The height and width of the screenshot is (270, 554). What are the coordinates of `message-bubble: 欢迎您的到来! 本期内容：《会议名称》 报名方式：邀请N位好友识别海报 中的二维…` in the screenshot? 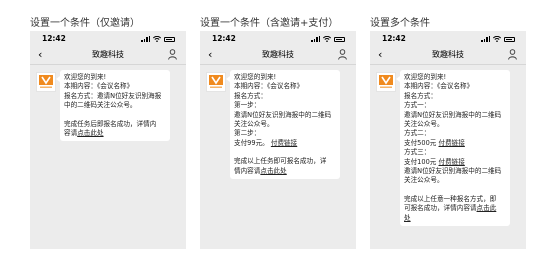 It's located at (113, 106).